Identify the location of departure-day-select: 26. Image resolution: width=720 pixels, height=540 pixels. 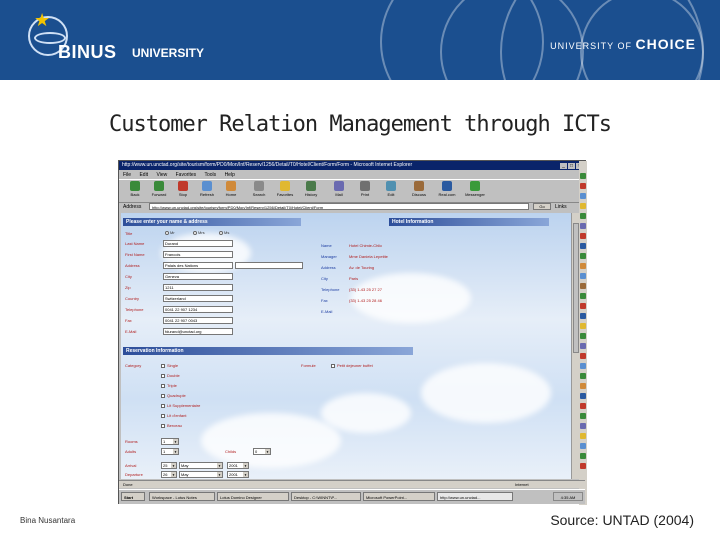
(169, 474).